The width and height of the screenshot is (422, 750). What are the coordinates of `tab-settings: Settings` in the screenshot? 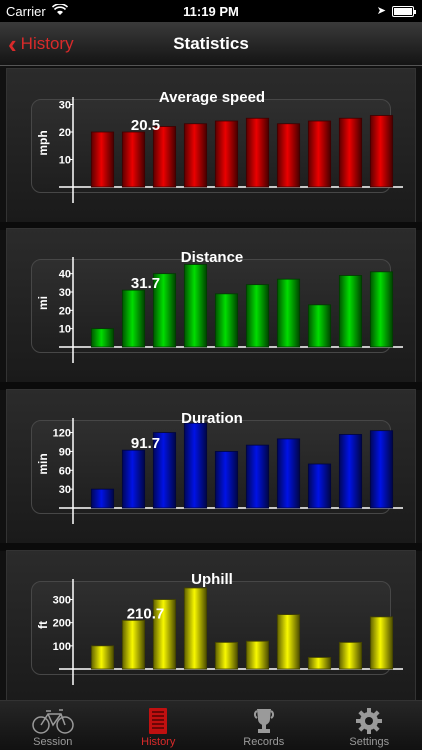 It's located at (369, 725).